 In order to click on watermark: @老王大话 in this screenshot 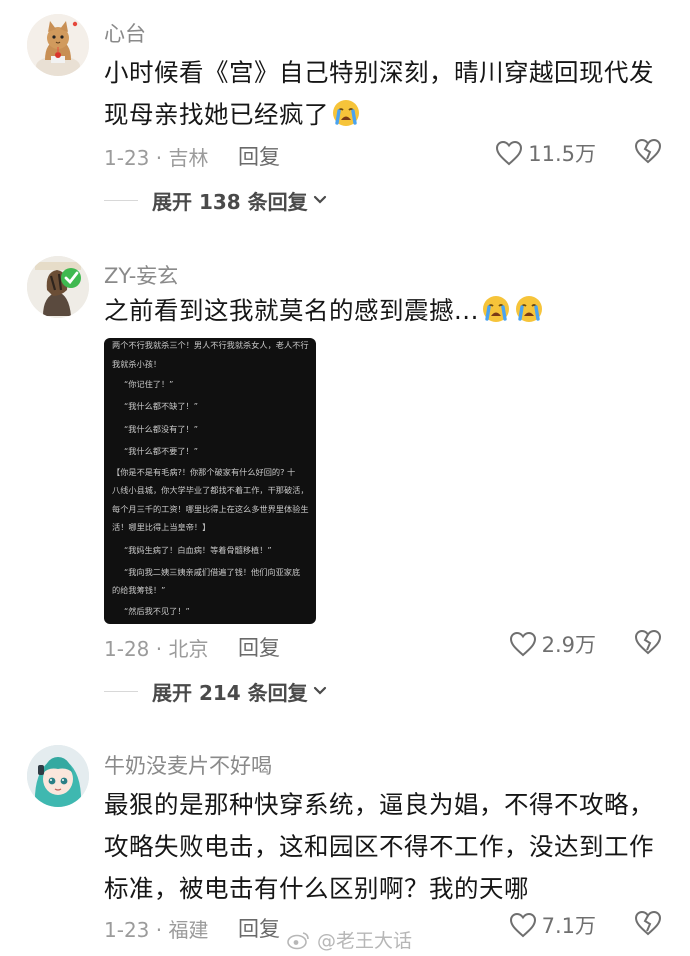, I will do `click(349, 939)`.